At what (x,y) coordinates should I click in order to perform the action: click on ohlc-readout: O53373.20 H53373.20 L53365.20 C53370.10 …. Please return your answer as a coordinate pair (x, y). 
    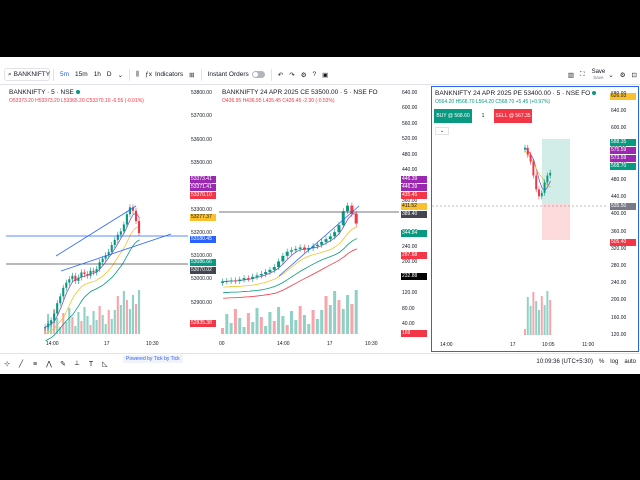
    Looking at the image, I should click on (76, 101).